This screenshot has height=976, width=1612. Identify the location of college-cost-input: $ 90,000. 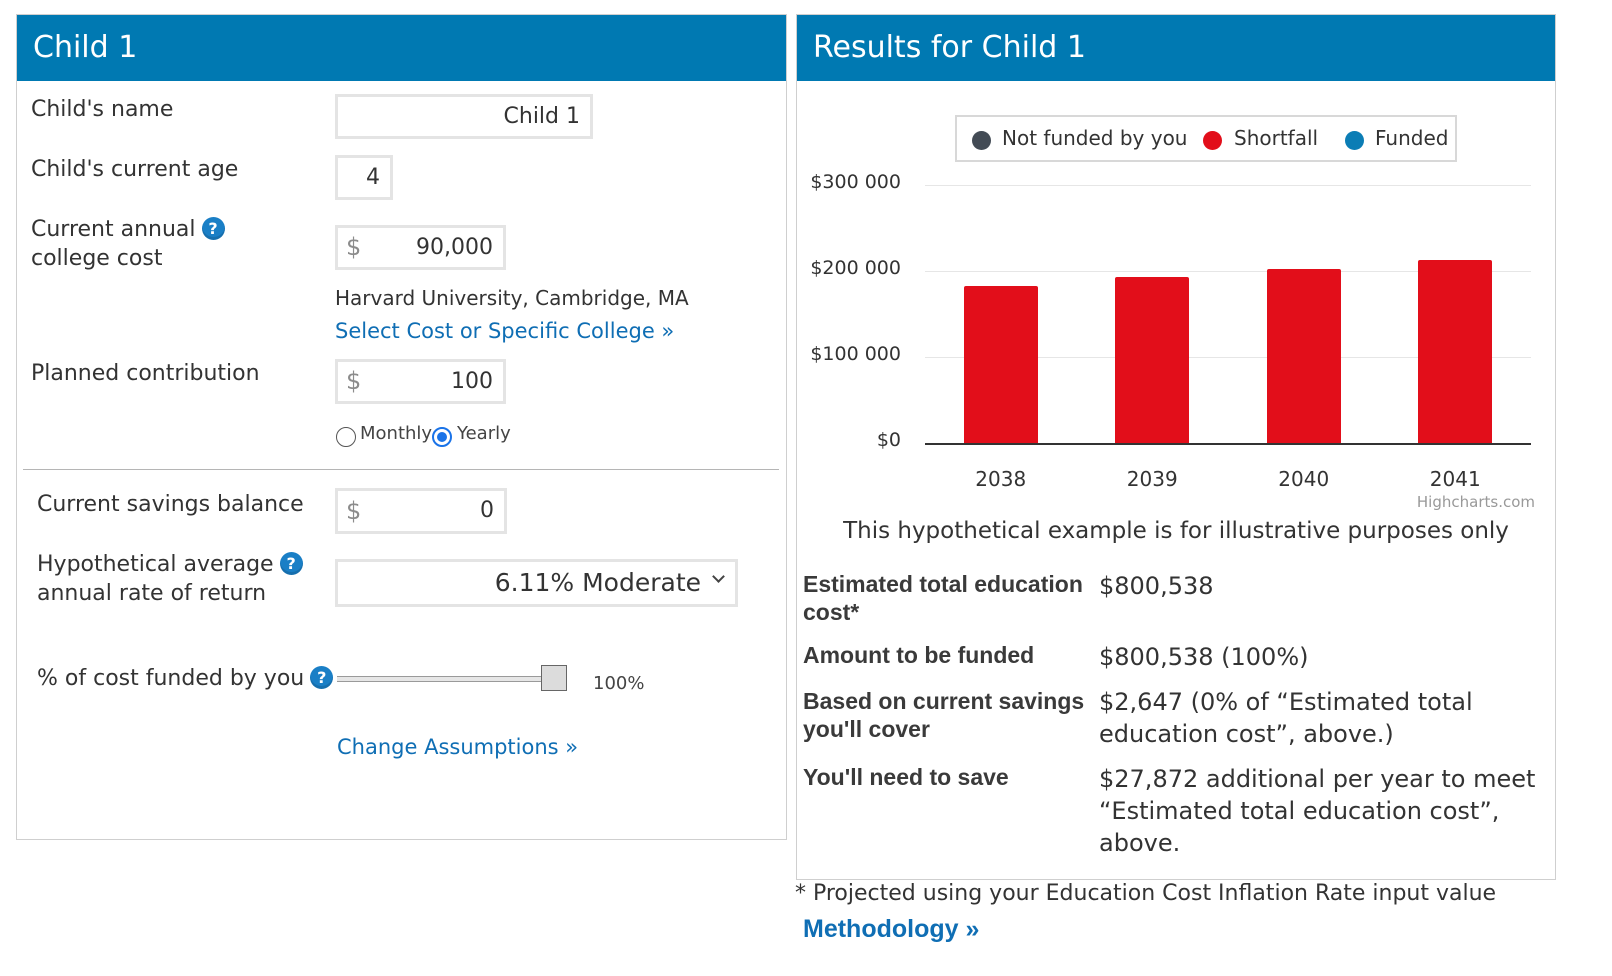
(420, 247).